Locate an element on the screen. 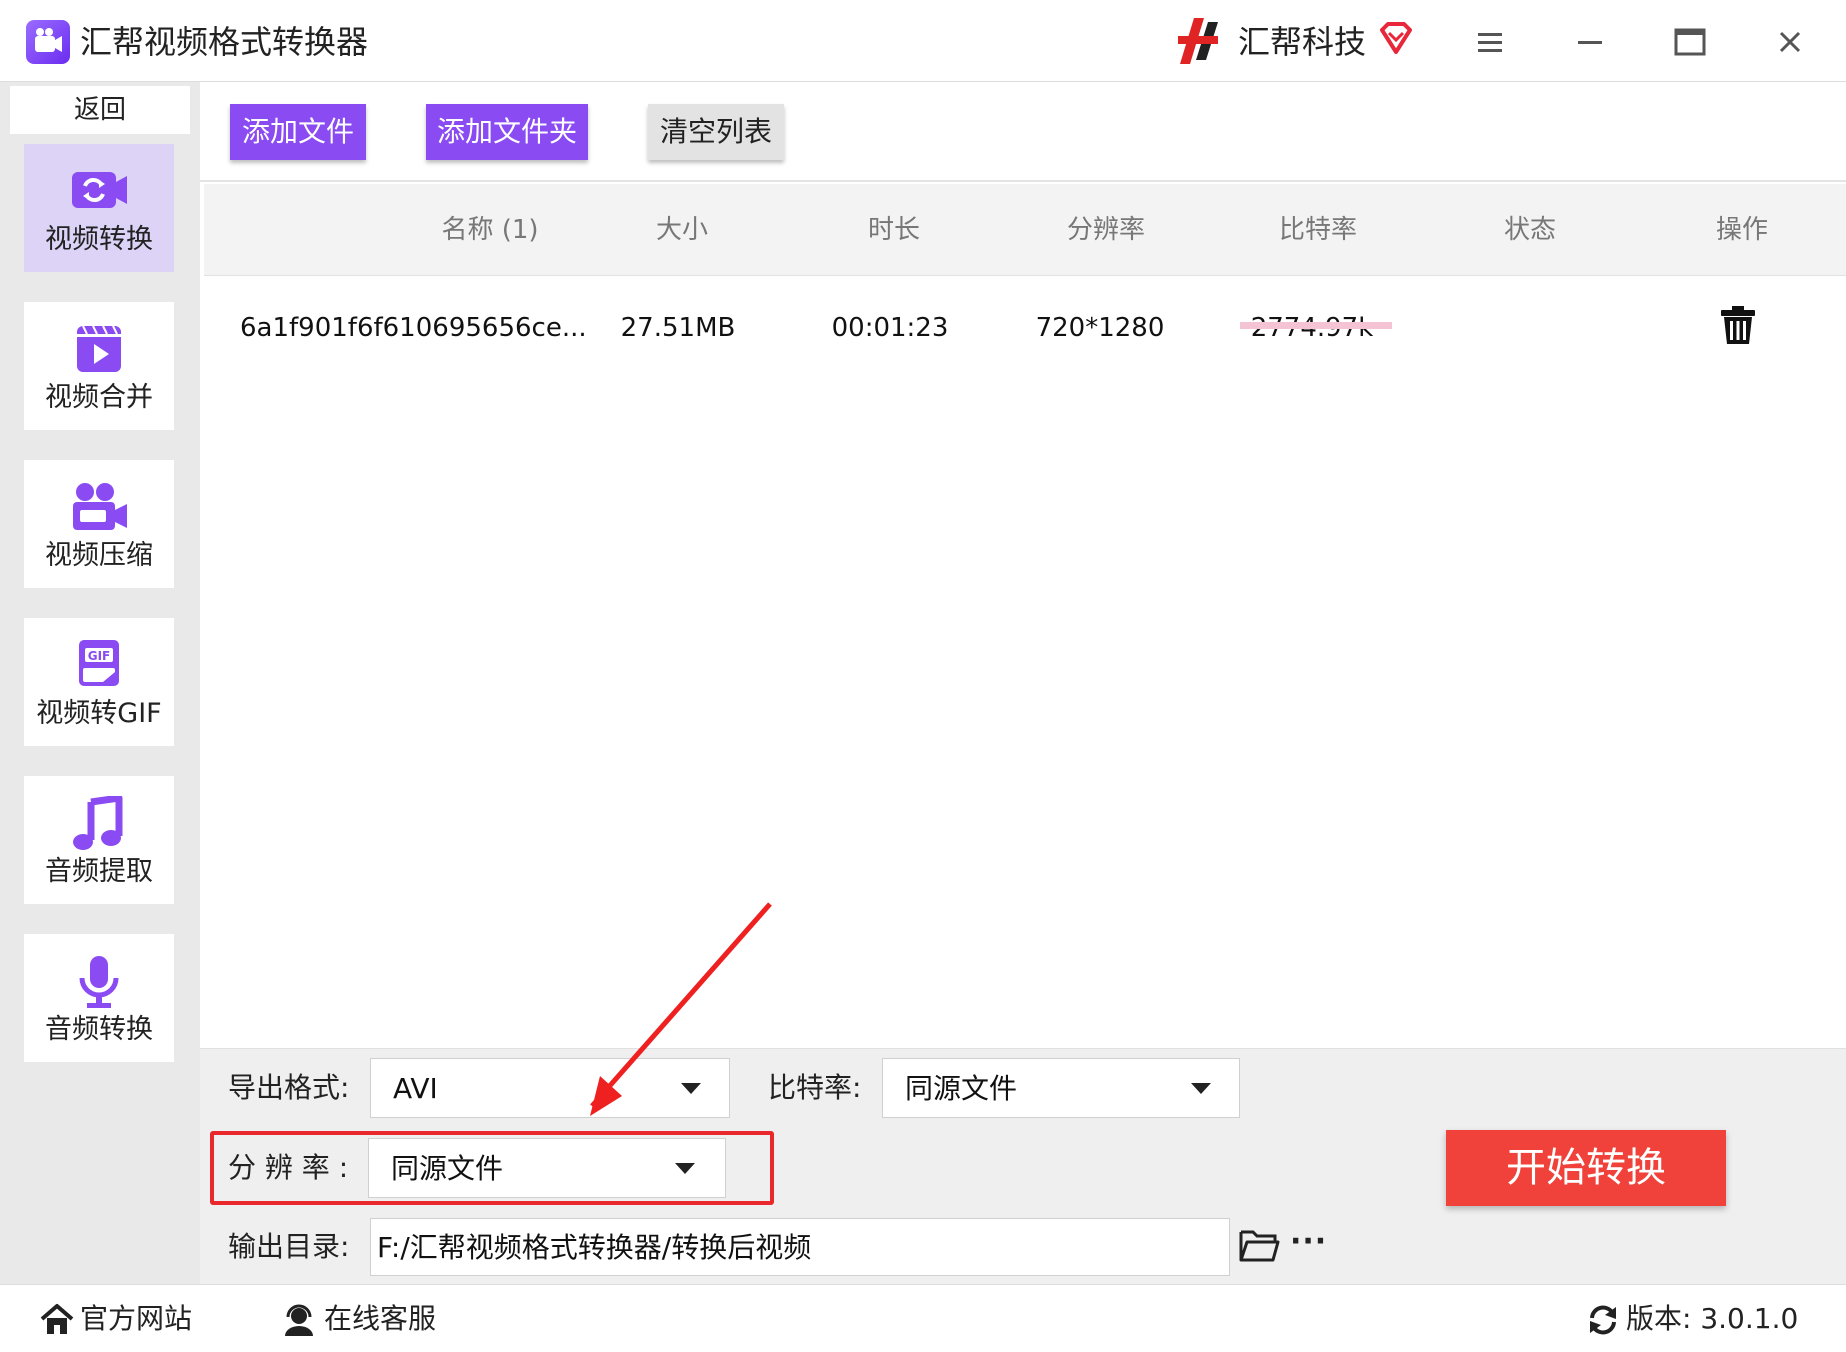 This screenshot has height=1352, width=1846. menu-icon is located at coordinates (1490, 42).